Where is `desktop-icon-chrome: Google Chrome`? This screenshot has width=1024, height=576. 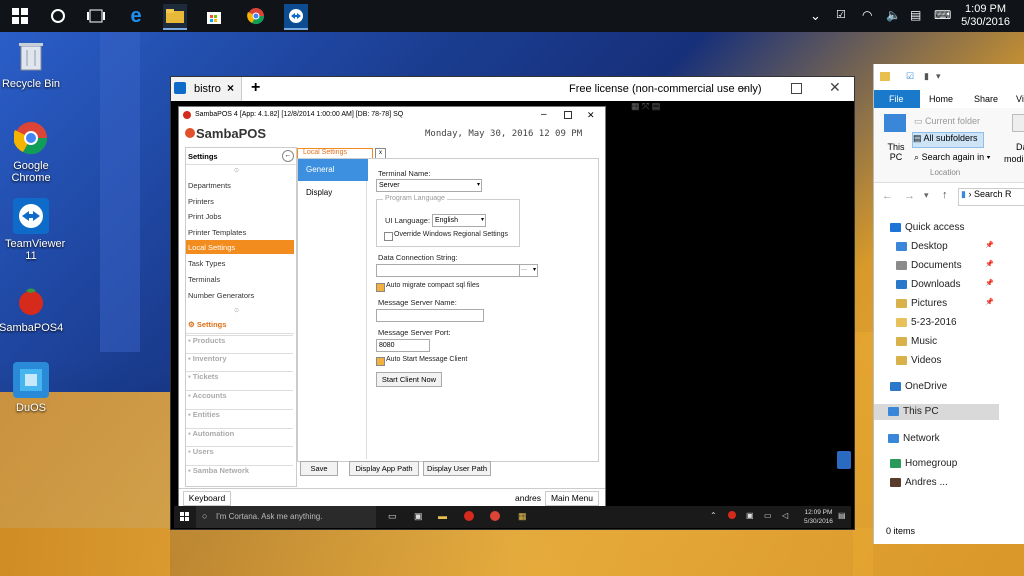
desktop-icon-chrome: Google Chrome is located at coordinates (31, 152).